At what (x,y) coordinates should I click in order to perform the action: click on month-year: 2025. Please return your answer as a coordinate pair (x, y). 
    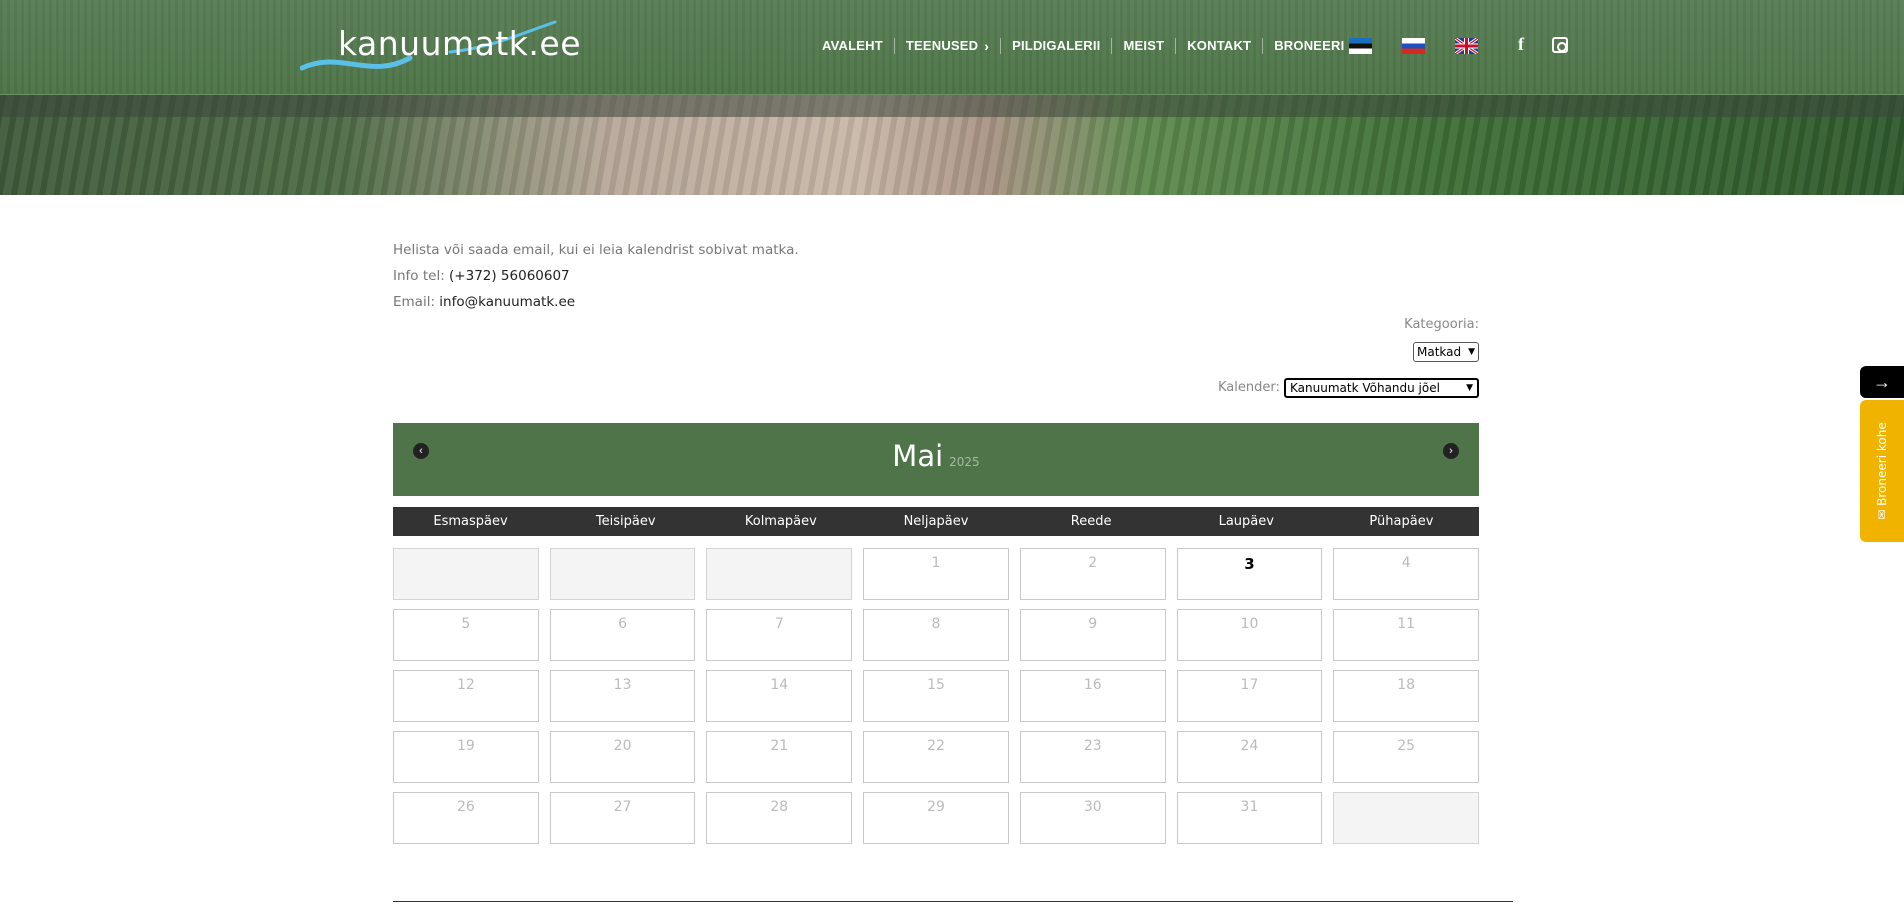
    Looking at the image, I should click on (964, 462).